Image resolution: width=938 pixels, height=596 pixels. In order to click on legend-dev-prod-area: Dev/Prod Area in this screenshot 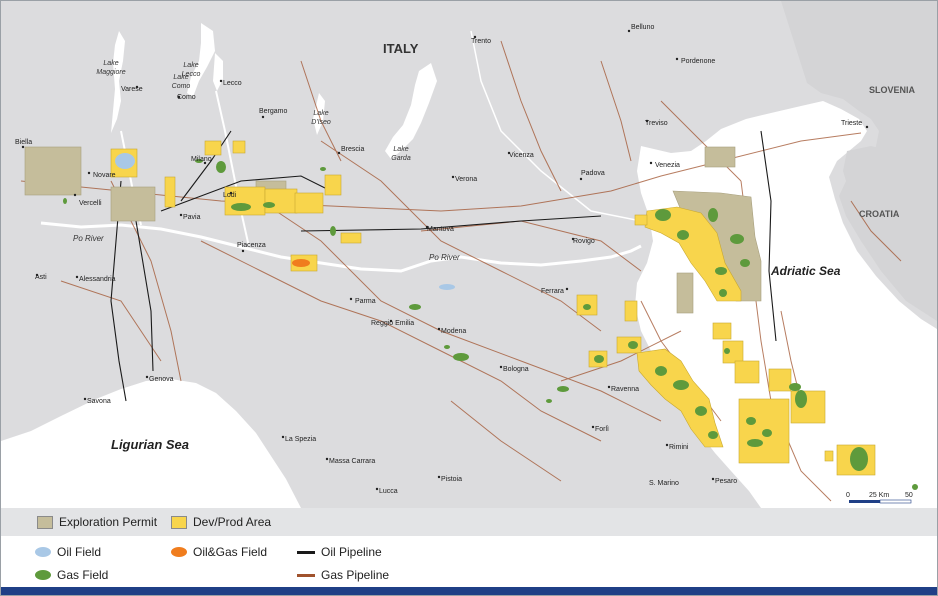, I will do `click(221, 522)`.